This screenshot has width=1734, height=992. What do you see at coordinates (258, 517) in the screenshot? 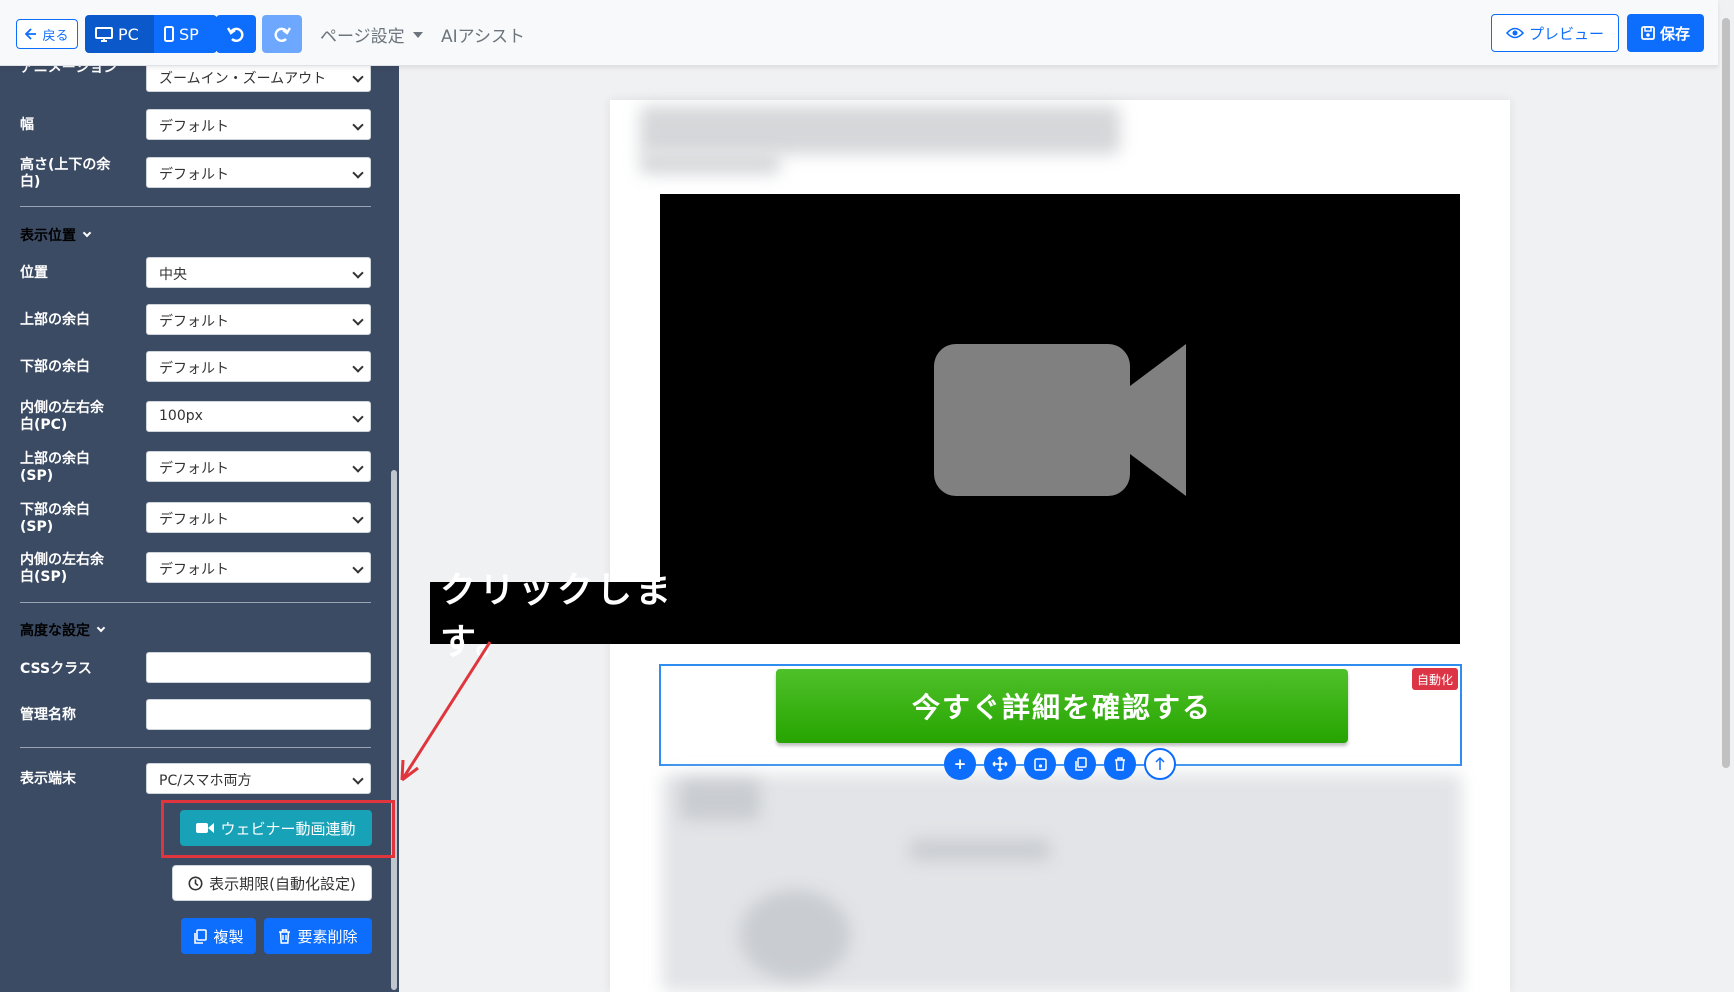
I see `bottom-margin-sp-select: デフォルト` at bounding box center [258, 517].